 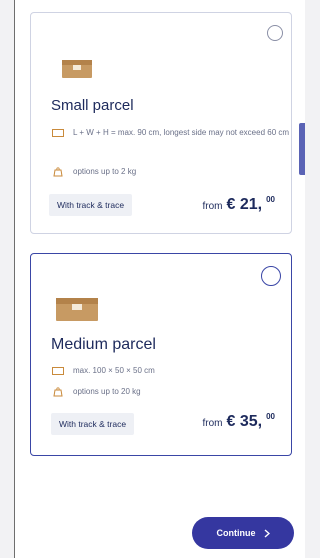 I want to click on small-parcel-tag: With track & trace, so click(x=91, y=205).